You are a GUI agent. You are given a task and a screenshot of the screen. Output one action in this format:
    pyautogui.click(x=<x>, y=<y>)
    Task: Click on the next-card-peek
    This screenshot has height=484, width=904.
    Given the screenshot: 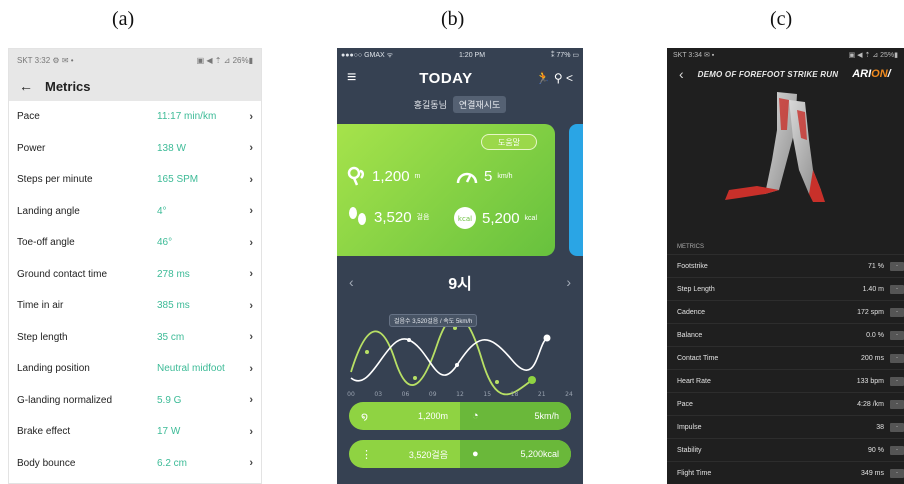 What is the action you would take?
    pyautogui.click(x=576, y=190)
    